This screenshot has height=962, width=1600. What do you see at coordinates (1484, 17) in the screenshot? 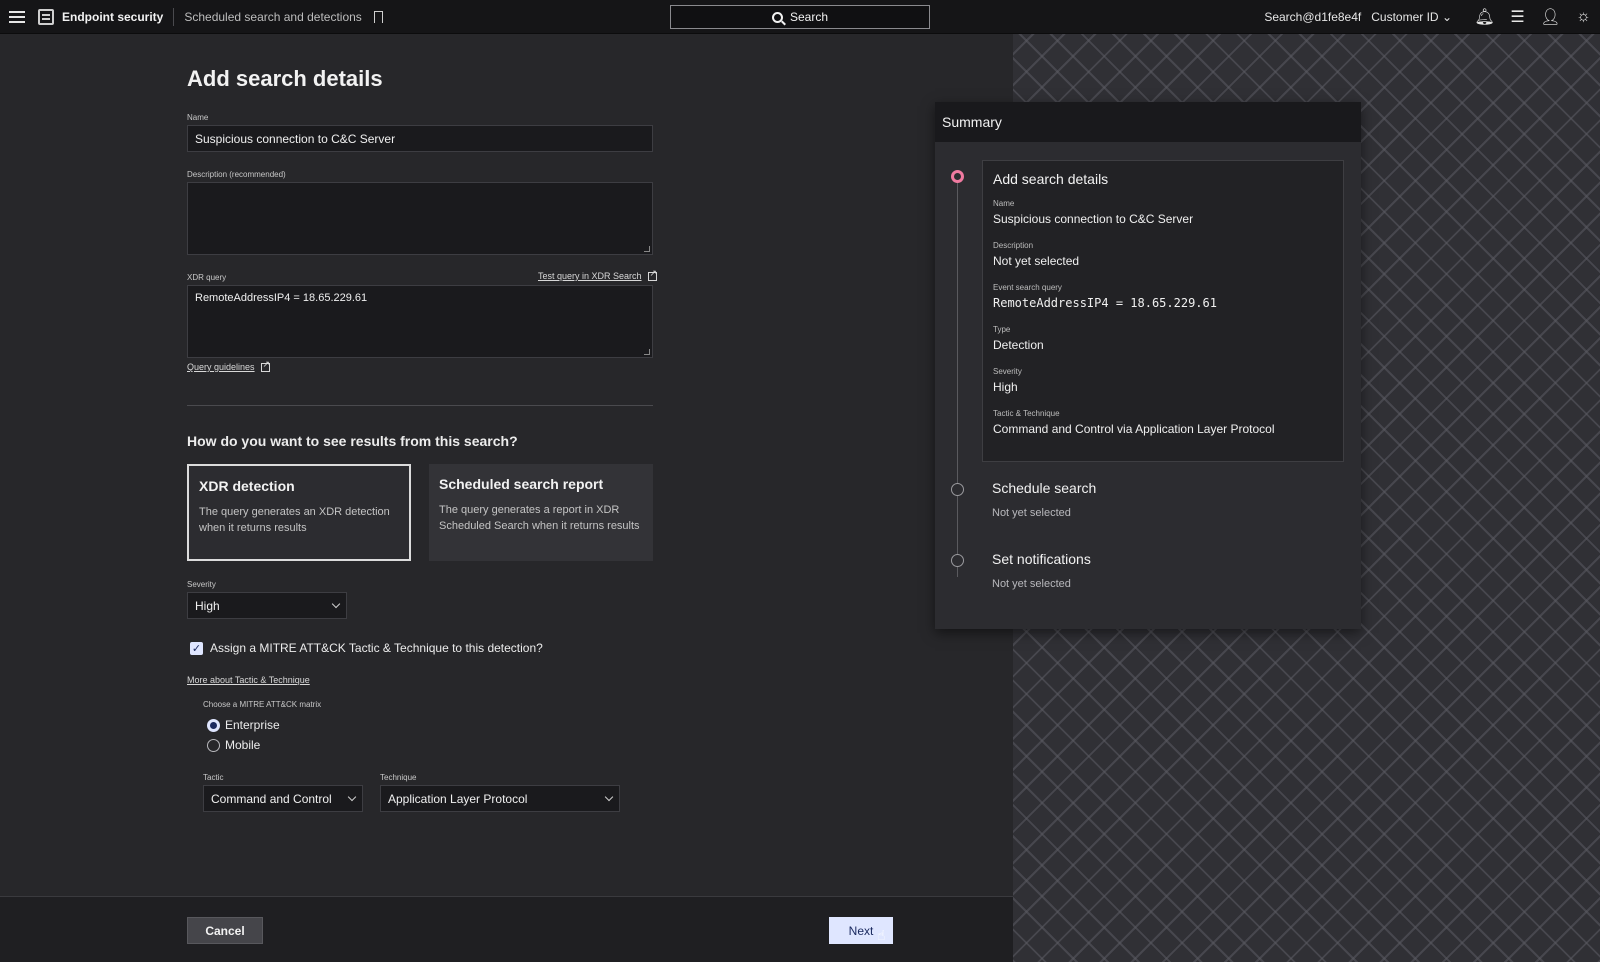
I see `bell-icon: 🔔︎` at bounding box center [1484, 17].